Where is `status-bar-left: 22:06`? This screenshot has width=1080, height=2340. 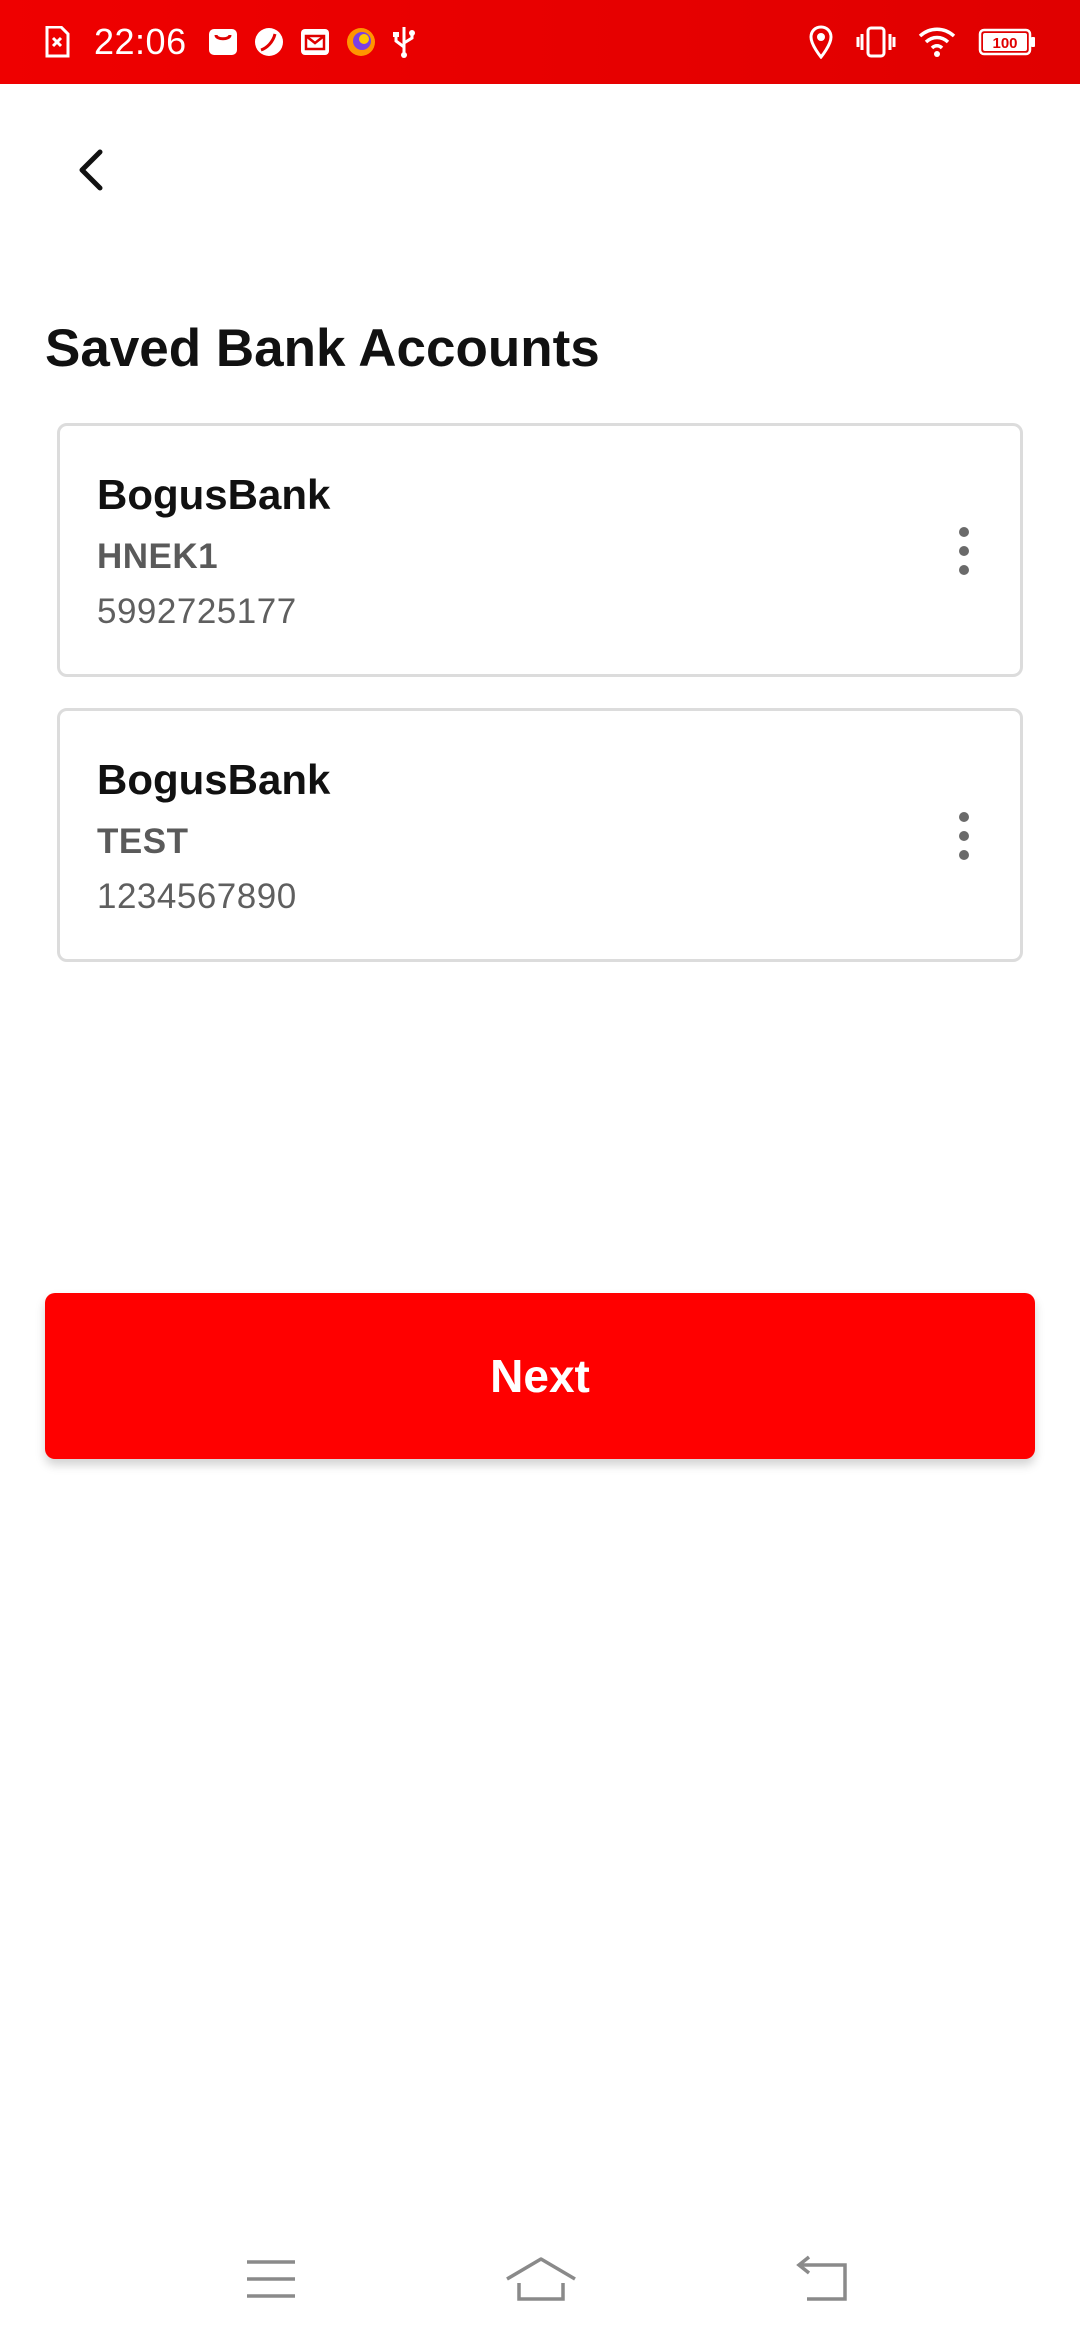
status-bar-left: 22:06 is located at coordinates (237, 42).